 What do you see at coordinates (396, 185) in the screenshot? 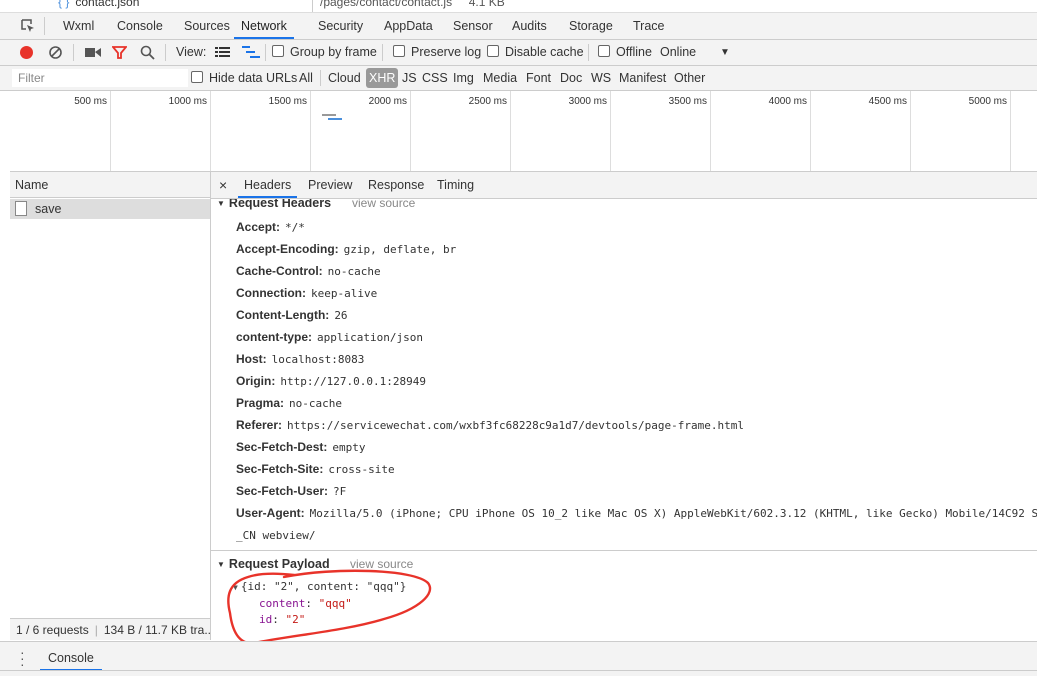
I see `tab-response: Response` at bounding box center [396, 185].